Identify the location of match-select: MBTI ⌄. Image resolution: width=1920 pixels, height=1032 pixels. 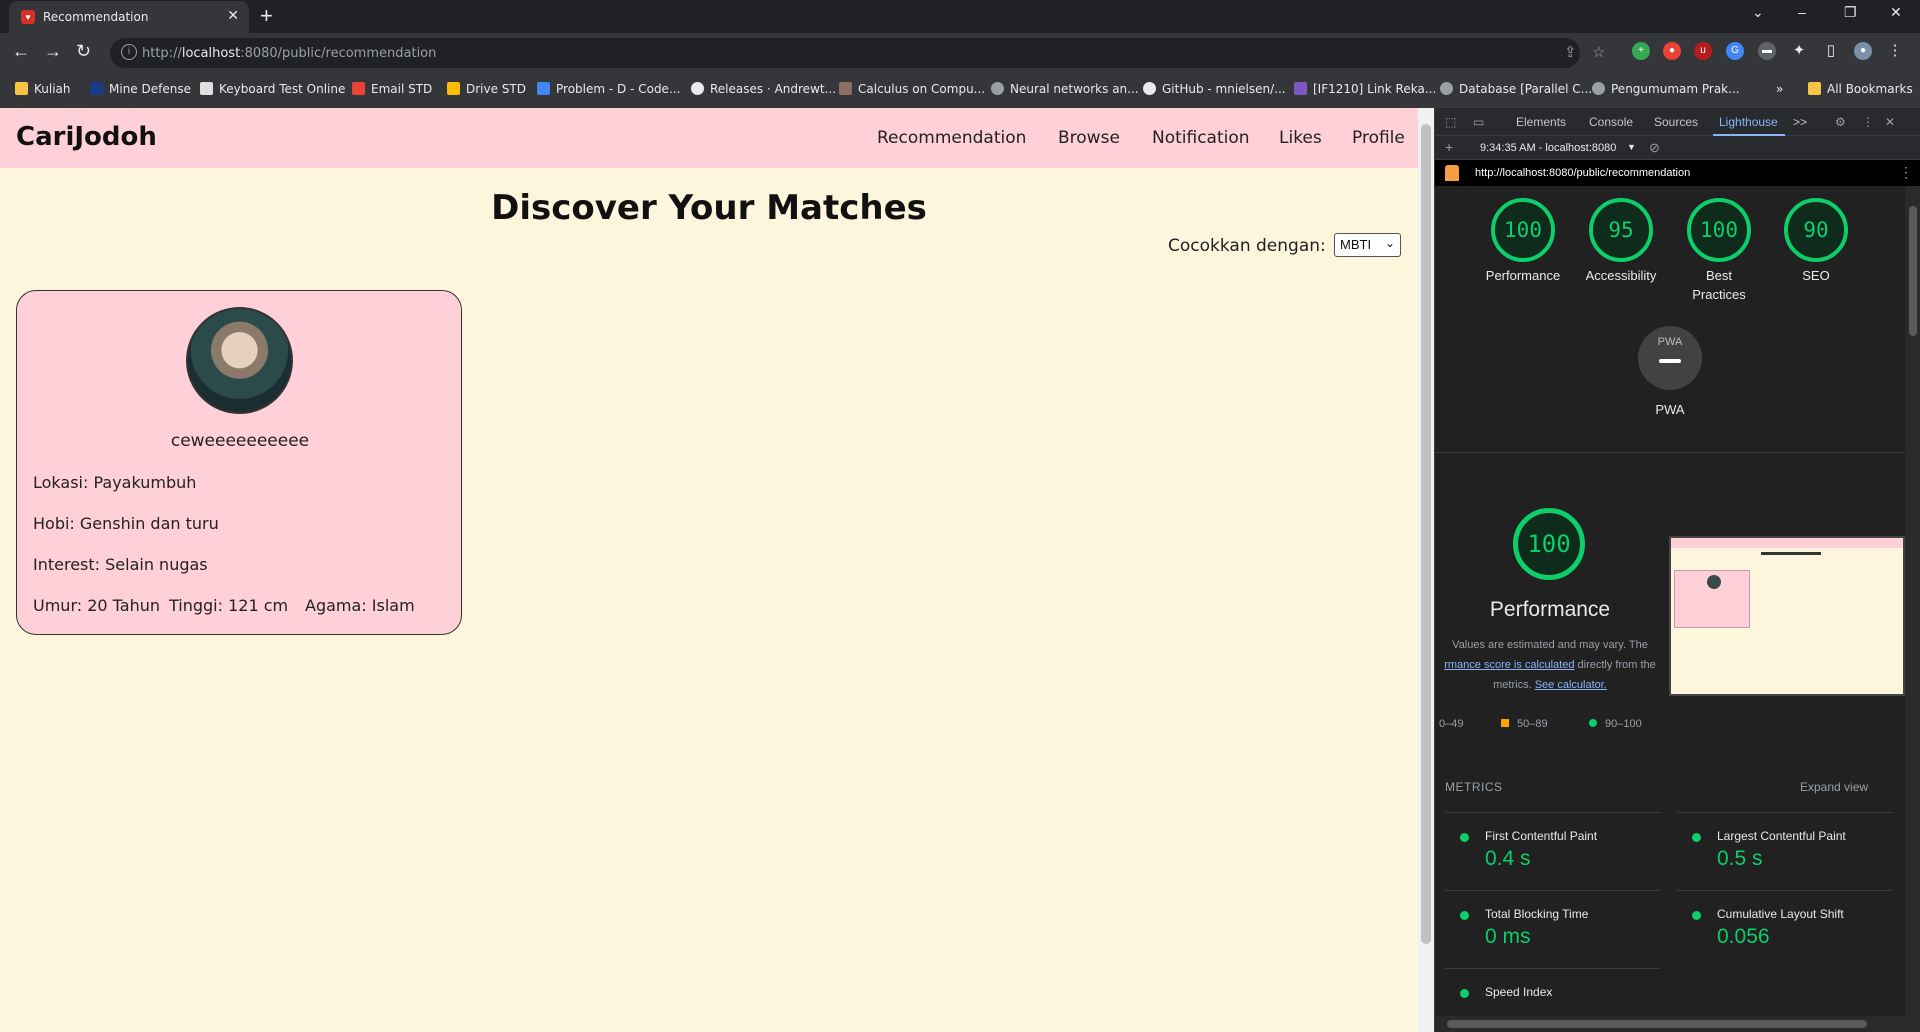
(1367, 245).